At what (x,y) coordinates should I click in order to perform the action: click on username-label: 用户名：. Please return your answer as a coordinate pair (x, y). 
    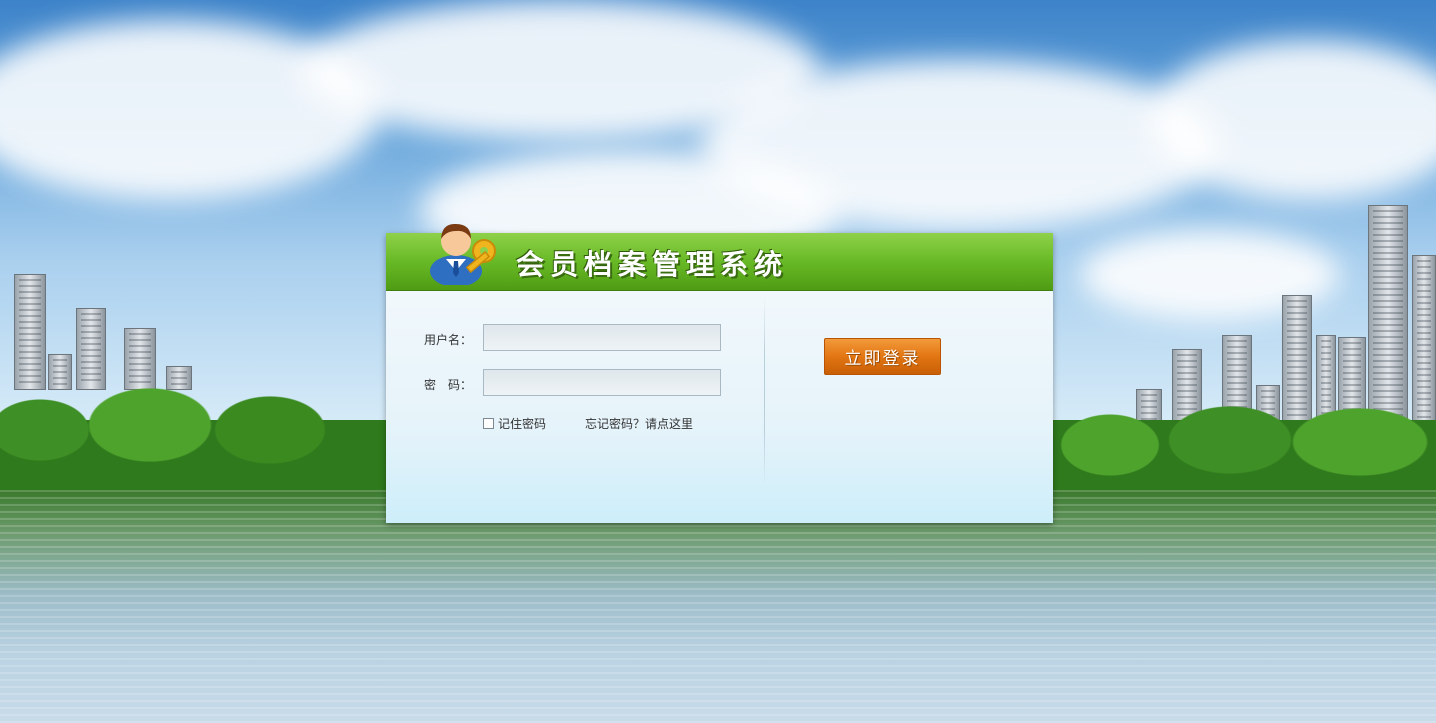
    Looking at the image, I should click on (448, 340).